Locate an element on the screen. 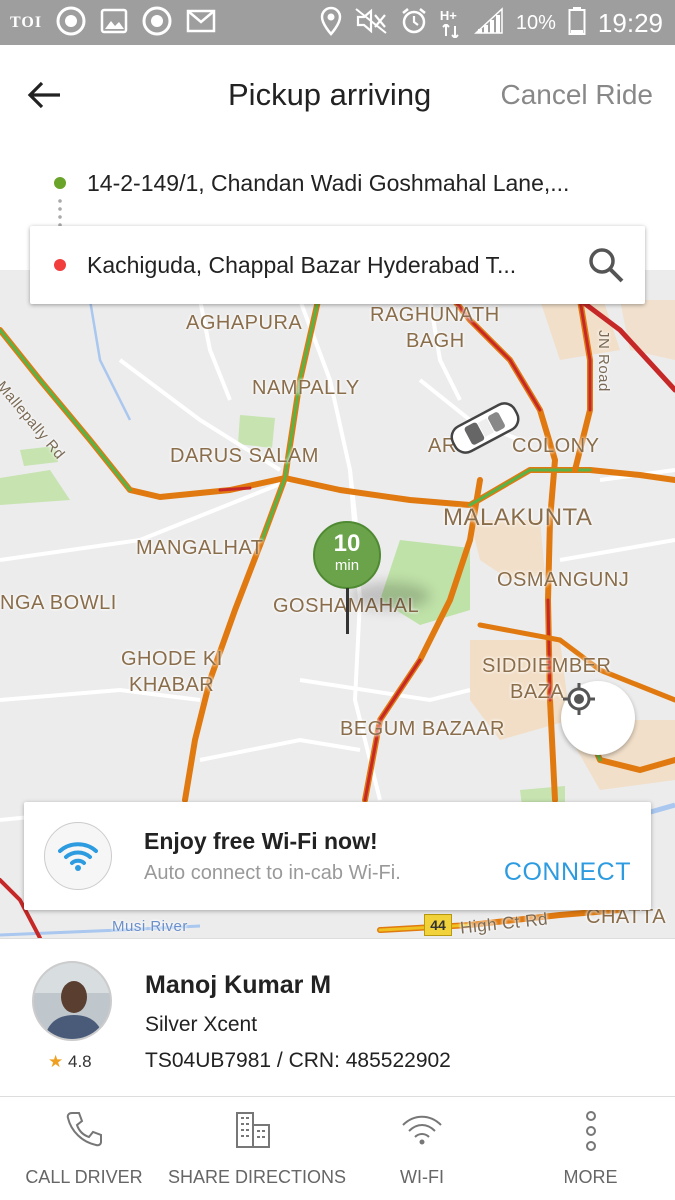 The width and height of the screenshot is (675, 1200). star-icon: ★ is located at coordinates (56, 1061).